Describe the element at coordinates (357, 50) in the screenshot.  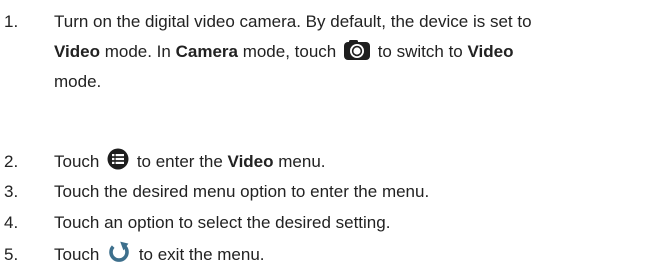
I see `camera-icon` at that location.